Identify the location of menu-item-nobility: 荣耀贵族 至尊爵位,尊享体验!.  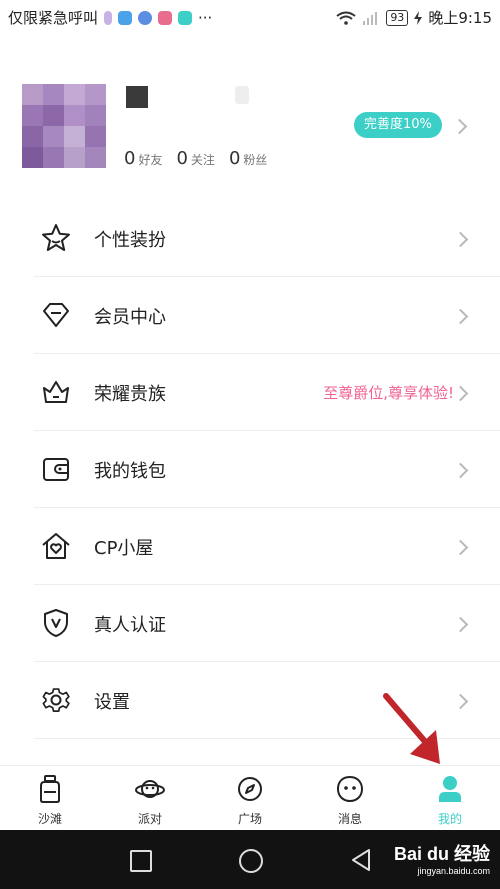
(267, 392).